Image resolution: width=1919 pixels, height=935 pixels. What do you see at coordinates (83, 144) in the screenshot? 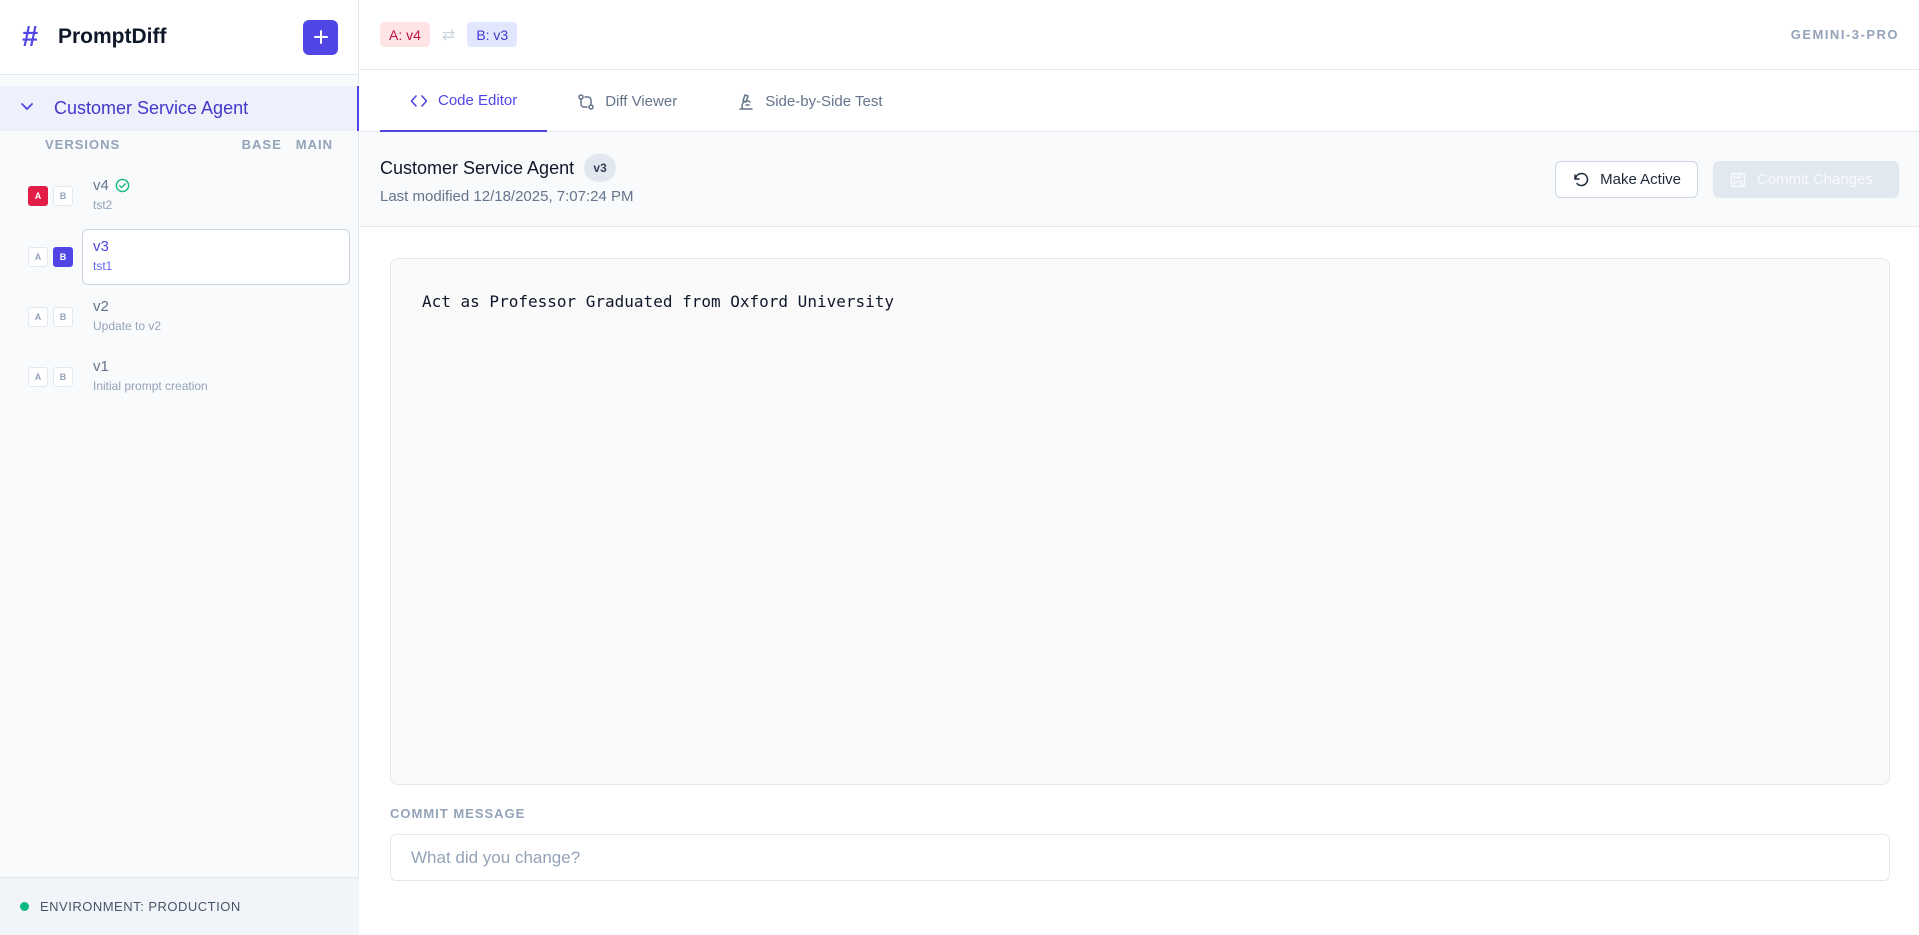
I see `versions-label: VERSIONS` at bounding box center [83, 144].